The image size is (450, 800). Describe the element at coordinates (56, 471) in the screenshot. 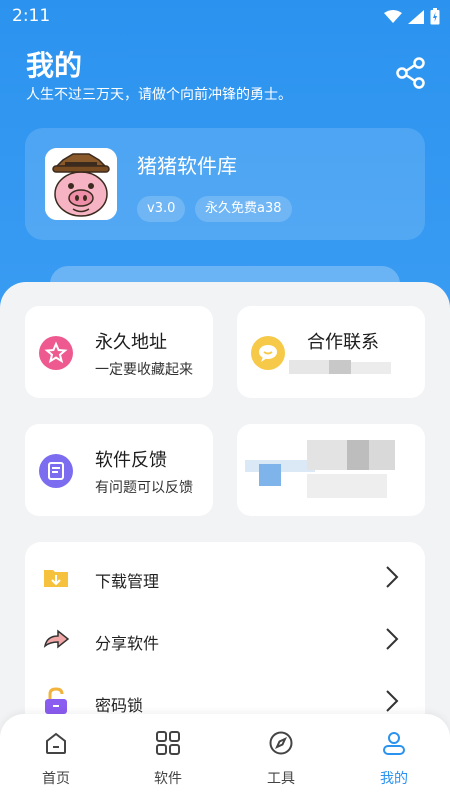

I see `feedback-icon` at that location.